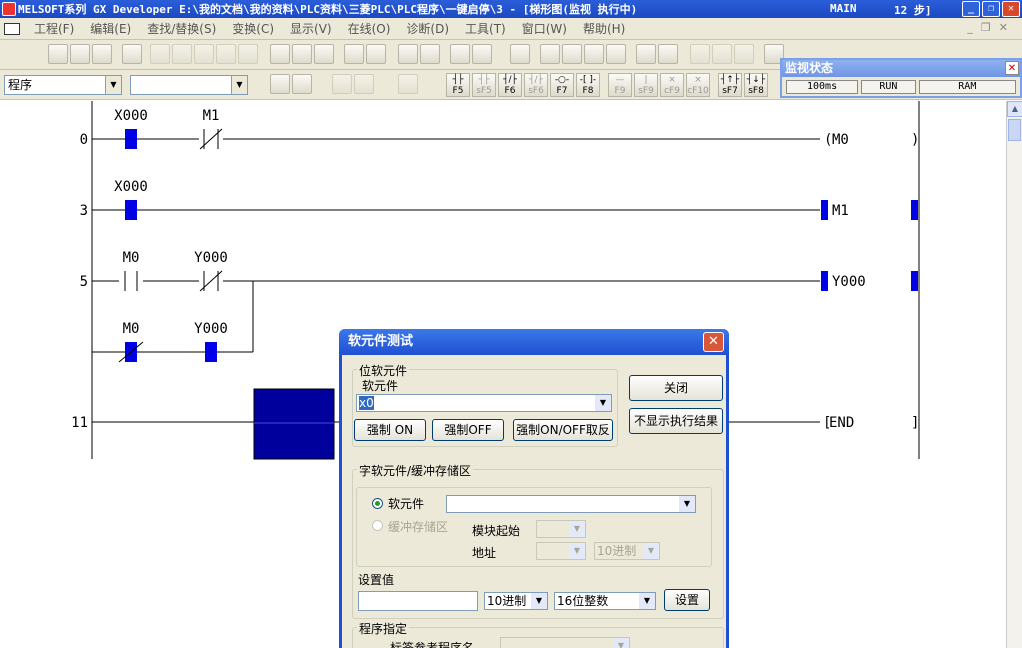 The height and width of the screenshot is (648, 1022). Describe the element at coordinates (324, 54) in the screenshot. I see `find-contact-icon` at that location.